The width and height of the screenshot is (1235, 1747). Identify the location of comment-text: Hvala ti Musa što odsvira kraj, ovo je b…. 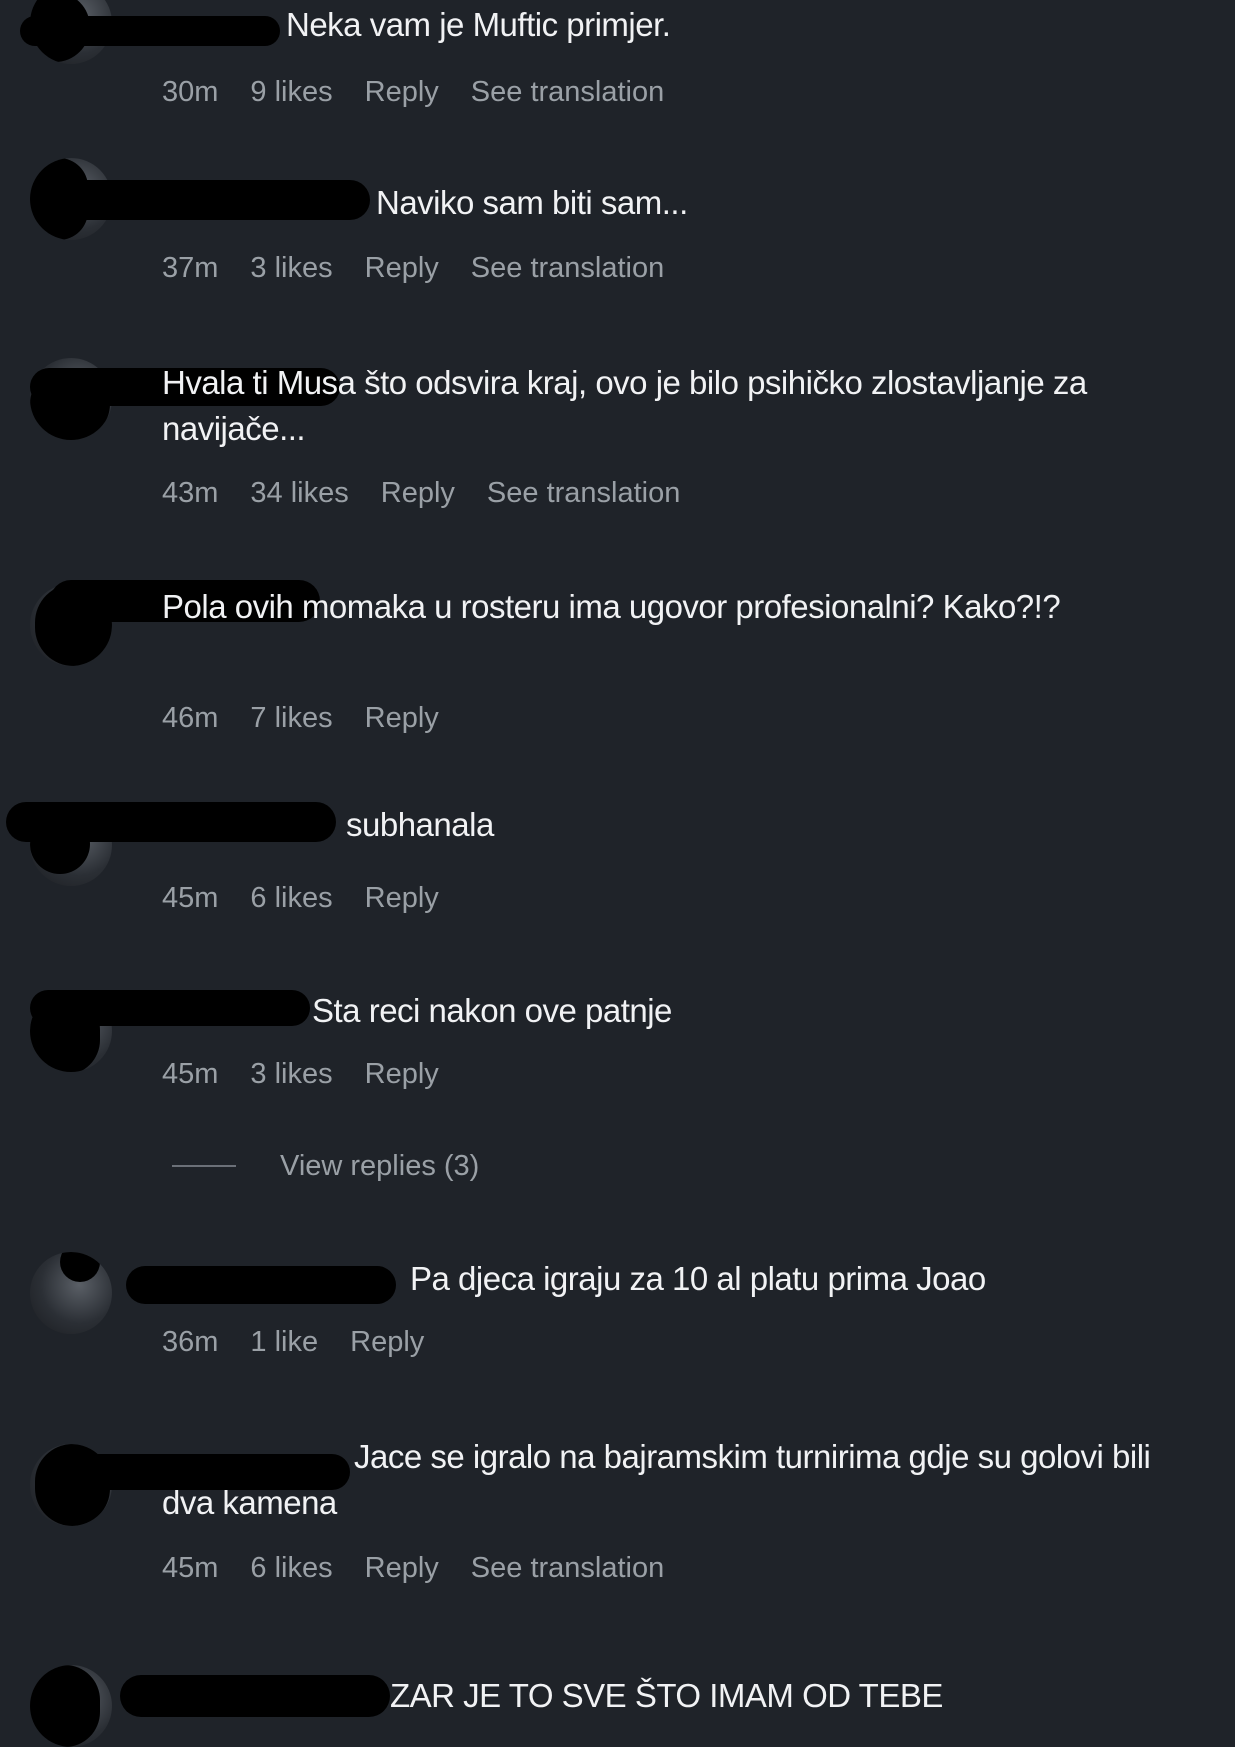
(624, 405).